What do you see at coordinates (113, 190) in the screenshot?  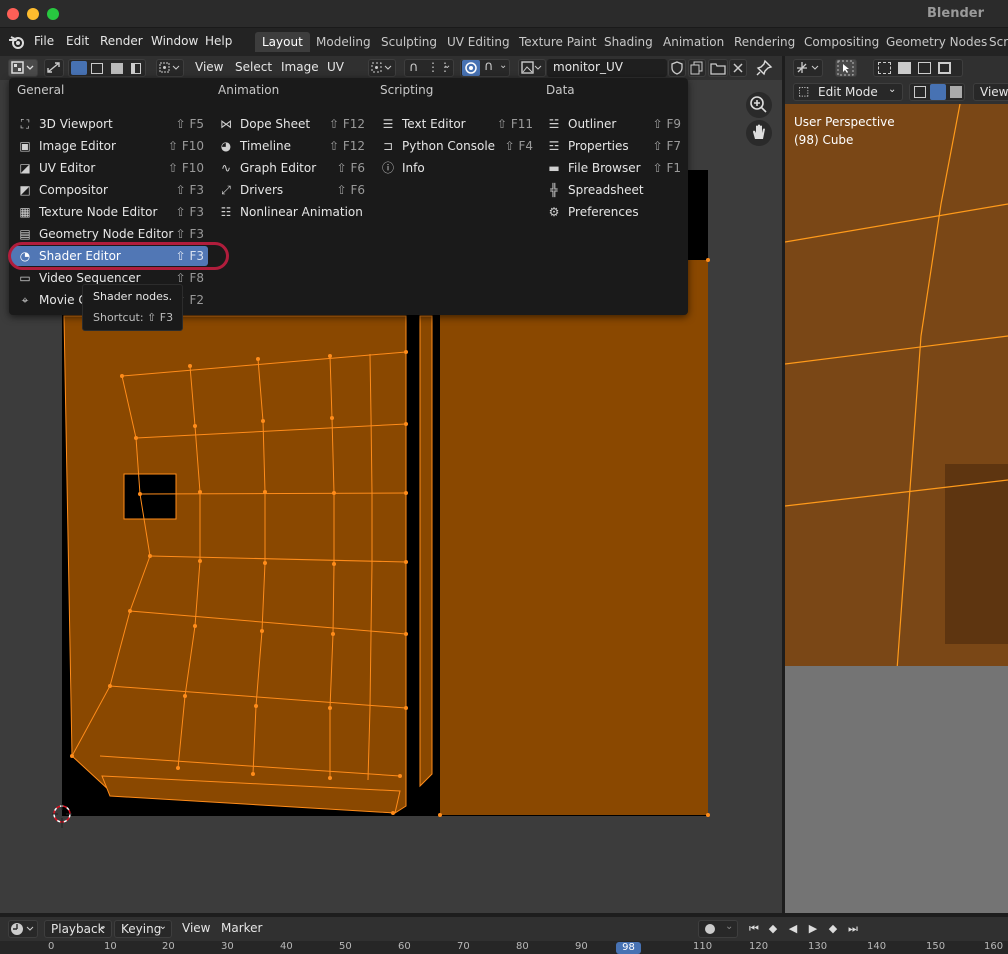 I see `menu-item-compositor: ◩ Compositor ⇧ F3` at bounding box center [113, 190].